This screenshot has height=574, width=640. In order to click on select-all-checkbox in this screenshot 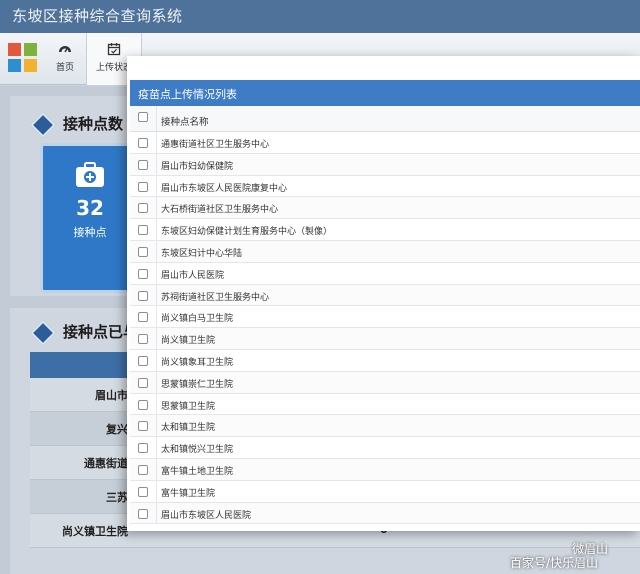, I will do `click(143, 117)`.